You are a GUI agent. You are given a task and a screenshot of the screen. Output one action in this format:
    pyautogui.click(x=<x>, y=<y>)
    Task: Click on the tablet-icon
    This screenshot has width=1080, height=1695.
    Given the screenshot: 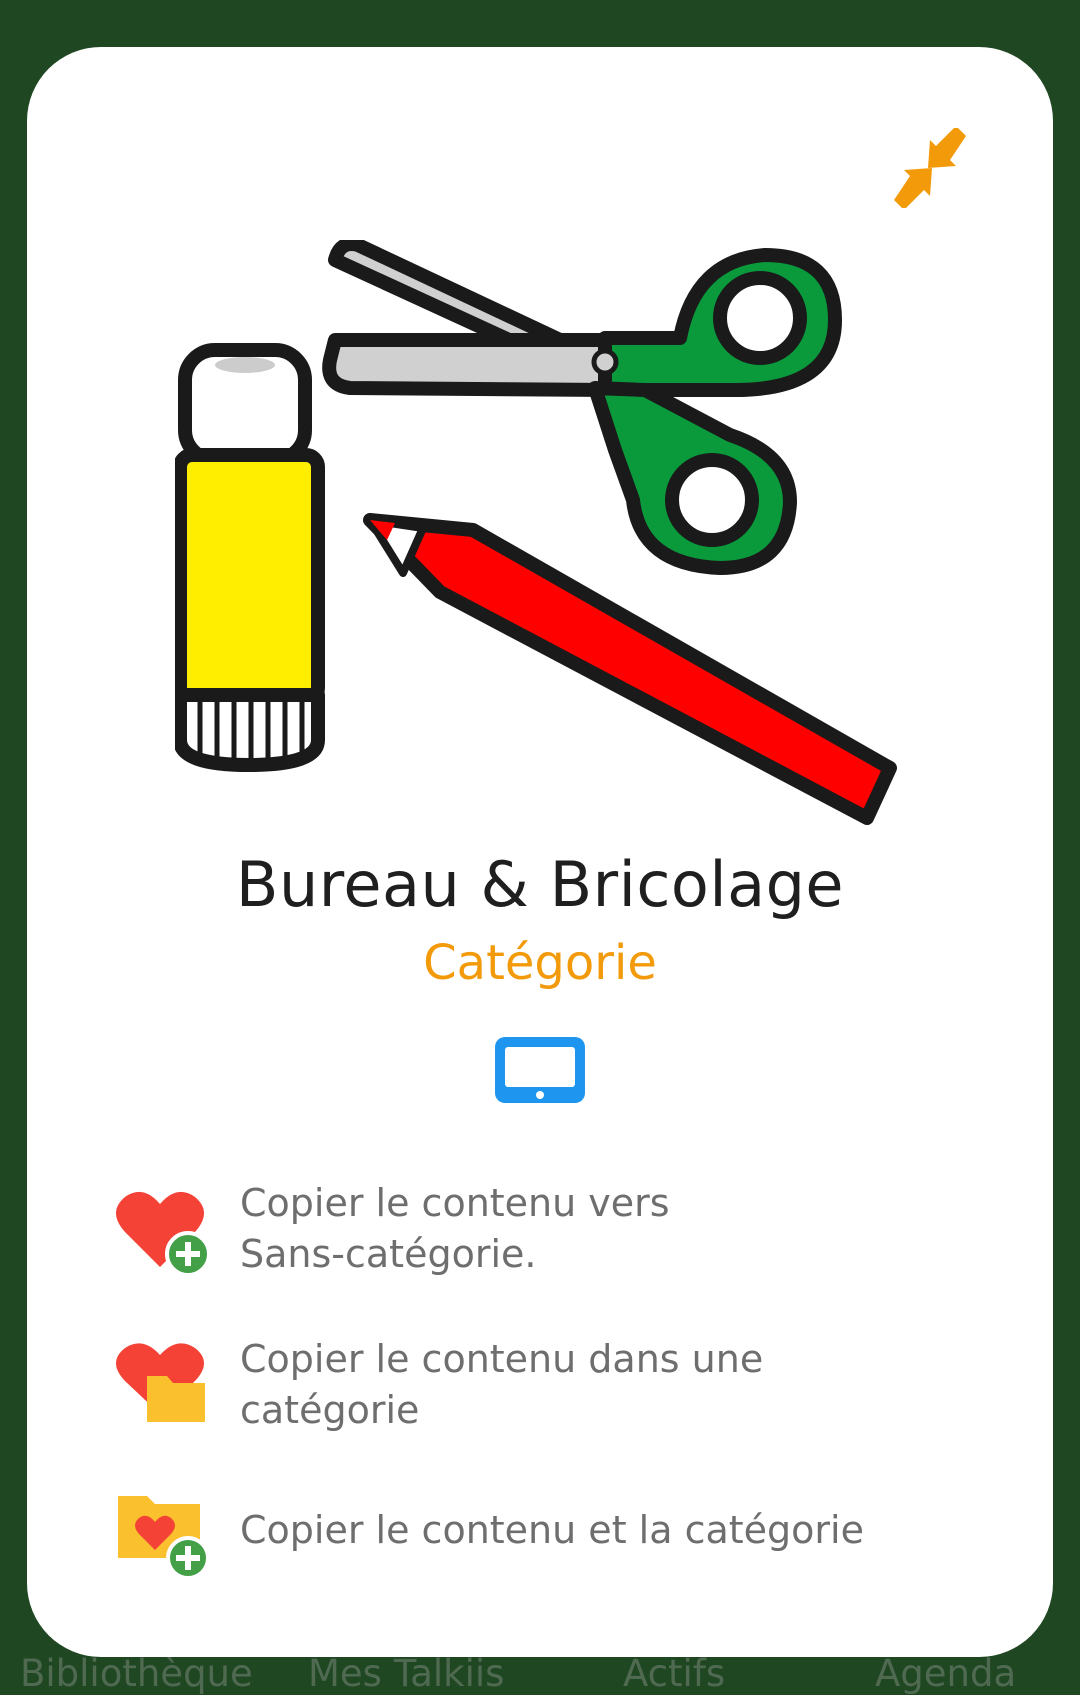 What is the action you would take?
    pyautogui.click(x=540, y=1070)
    